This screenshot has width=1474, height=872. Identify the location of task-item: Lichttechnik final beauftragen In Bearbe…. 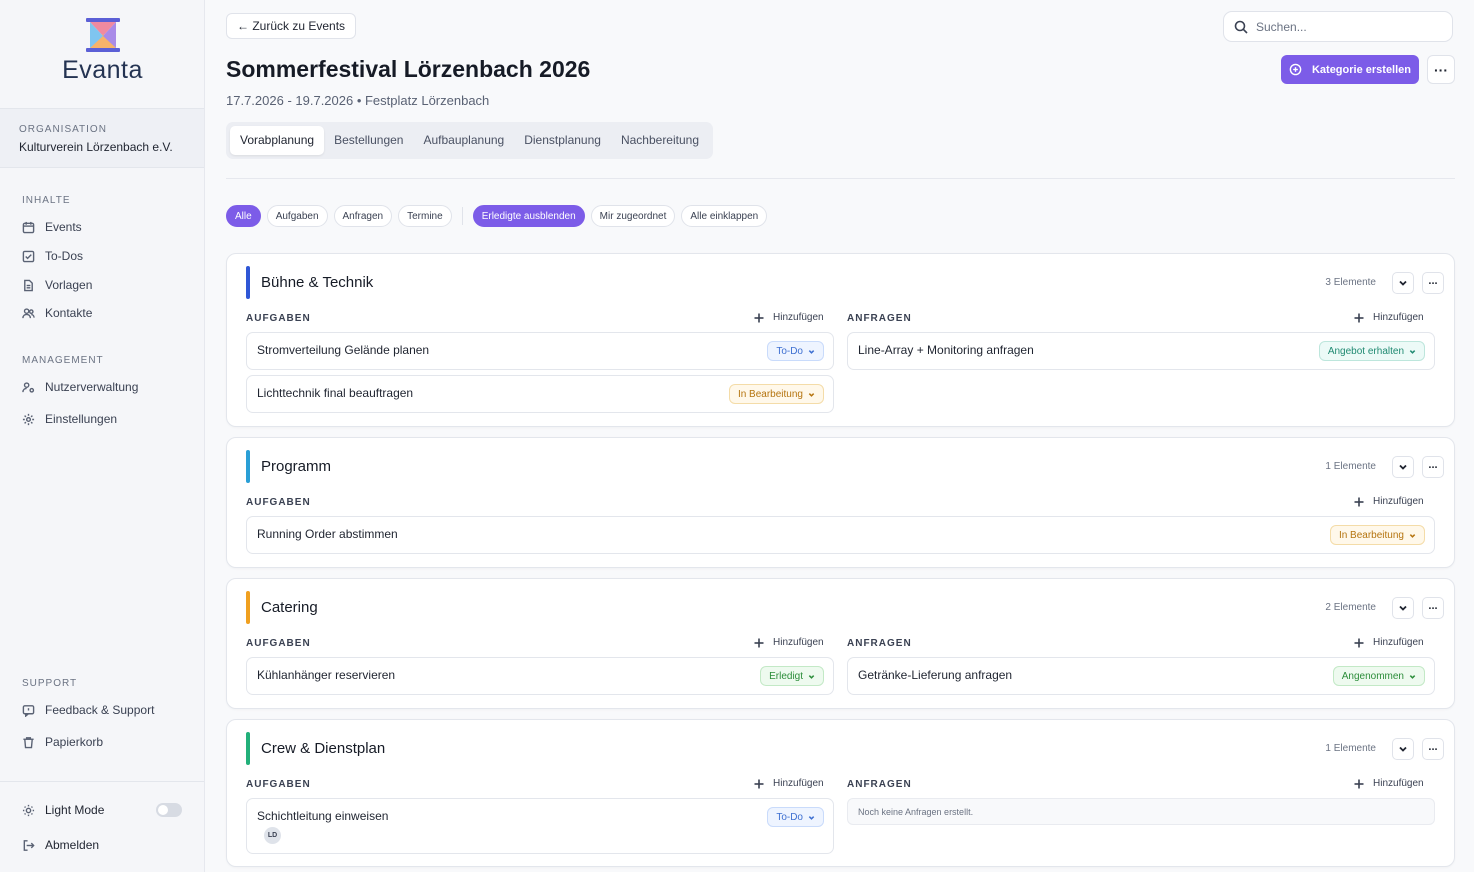
(540, 394).